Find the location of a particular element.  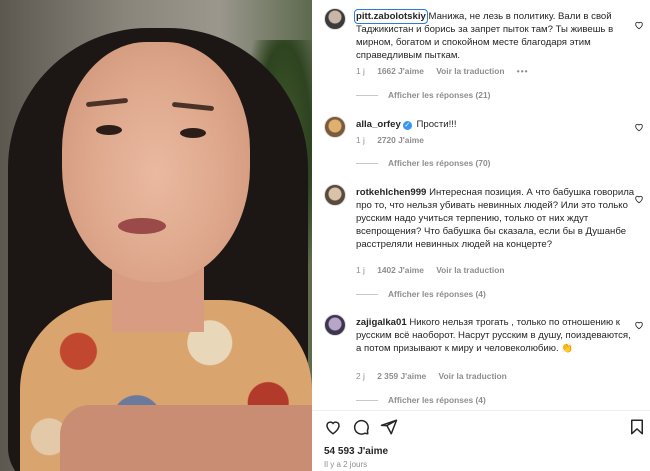

comment-likes: 2720 J'aime is located at coordinates (400, 140).